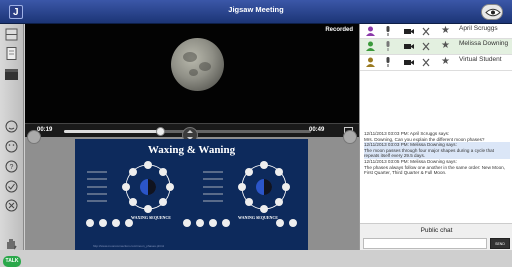 This screenshot has width=512, height=267. Describe the element at coordinates (34, 137) in the screenshot. I see `panel-left-handle` at that location.